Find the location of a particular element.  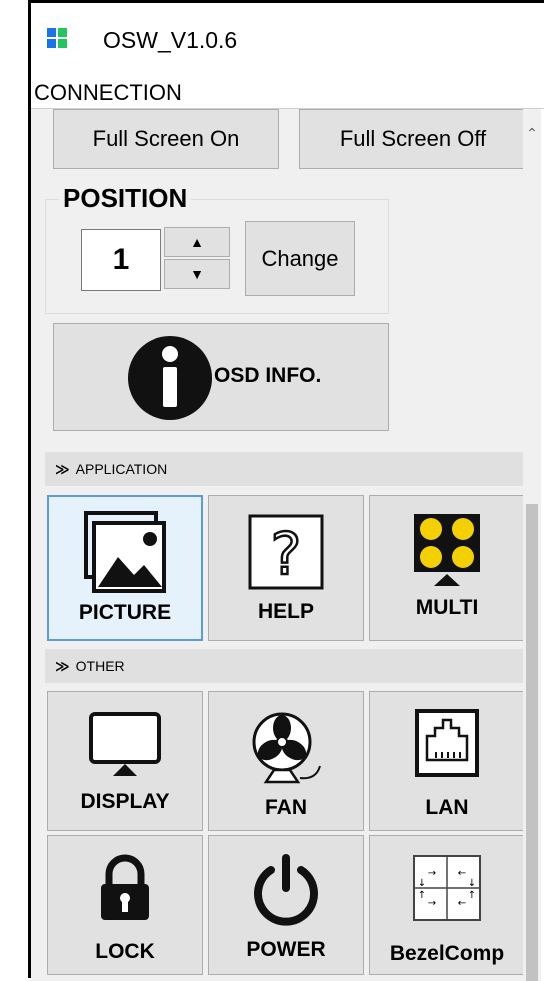

scroll-up-arrow-icon: ⌃ is located at coordinates (532, 135).